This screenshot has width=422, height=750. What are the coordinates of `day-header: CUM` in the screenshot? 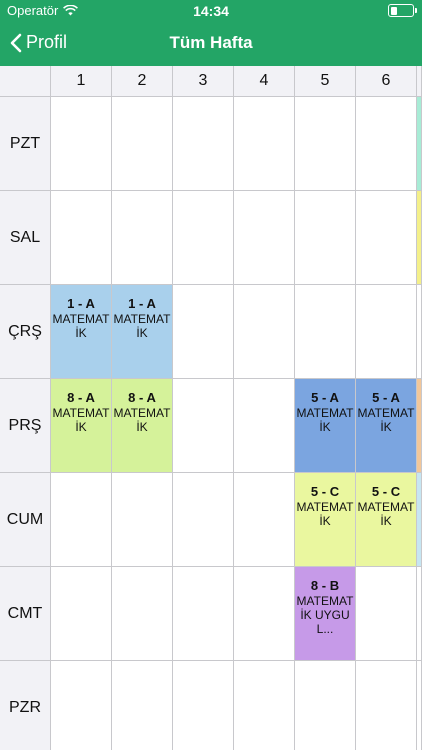 It's located at (25, 520).